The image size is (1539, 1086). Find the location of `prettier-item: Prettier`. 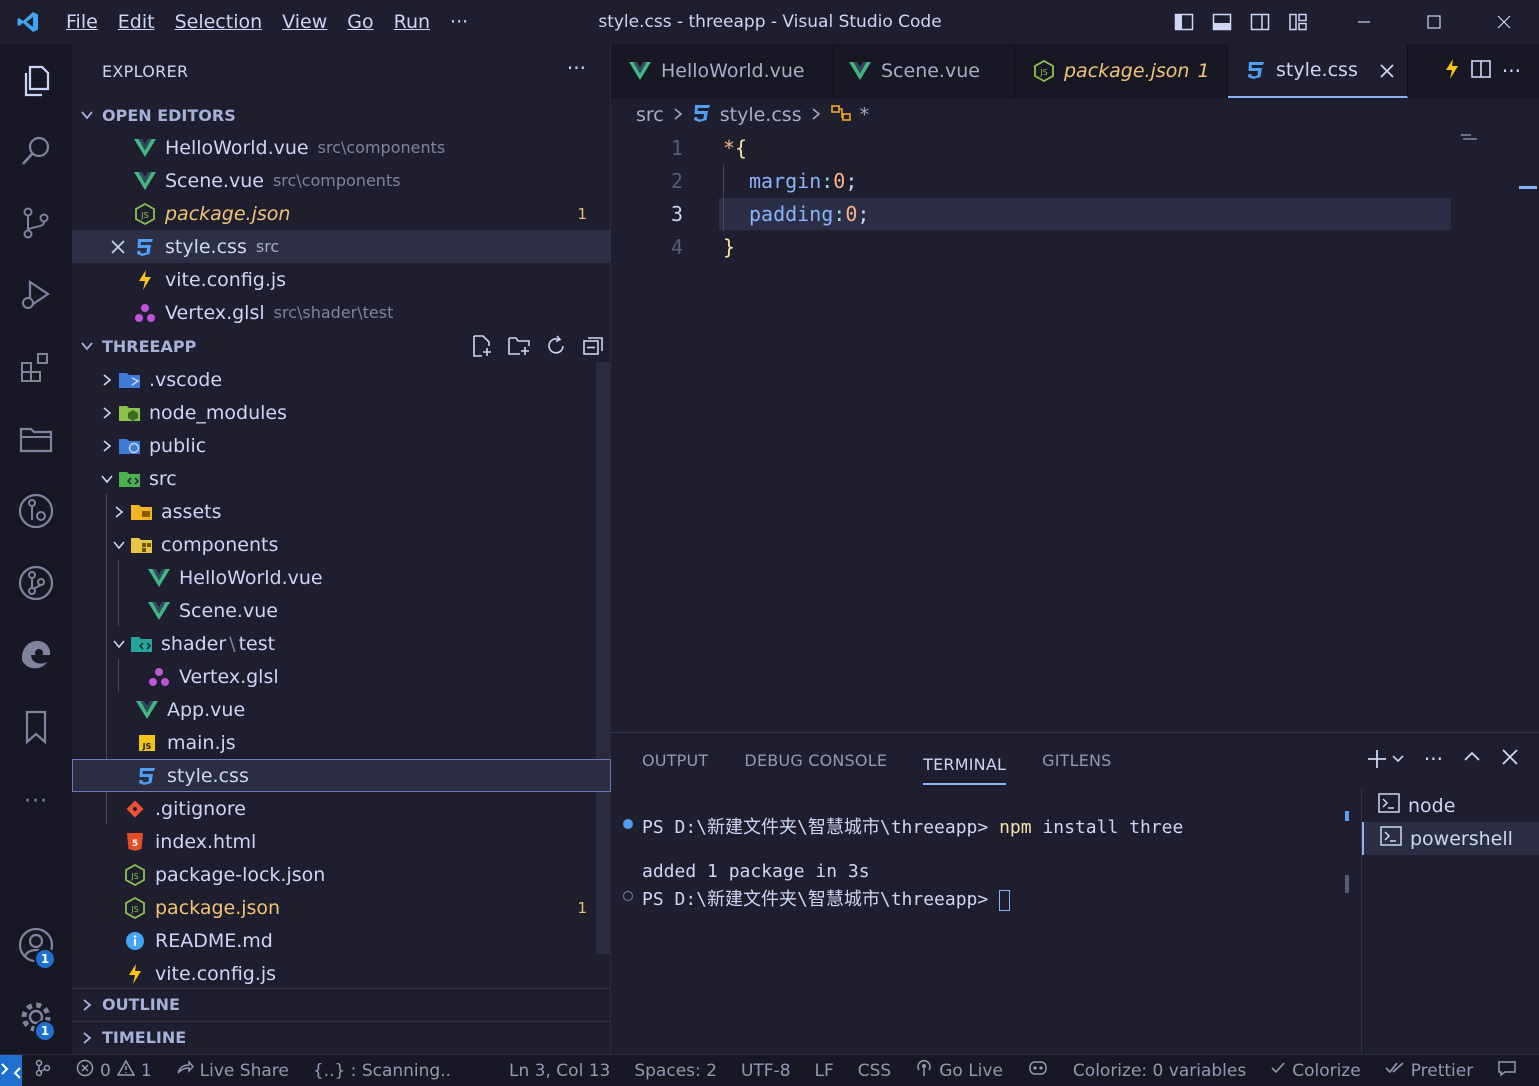

prettier-item: Prettier is located at coordinates (1429, 1070).